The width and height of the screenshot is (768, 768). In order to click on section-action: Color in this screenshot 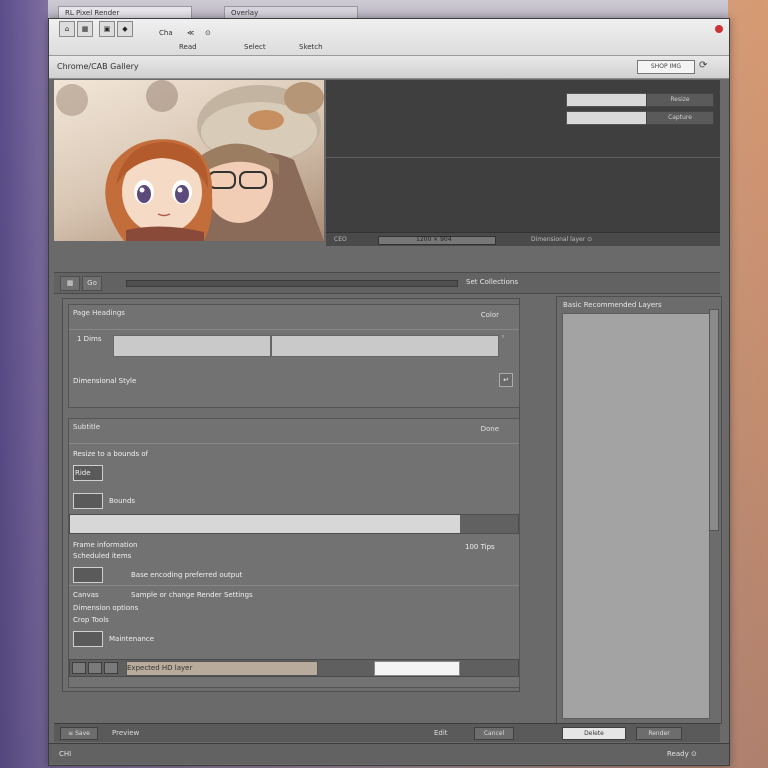, I will do `click(490, 315)`.